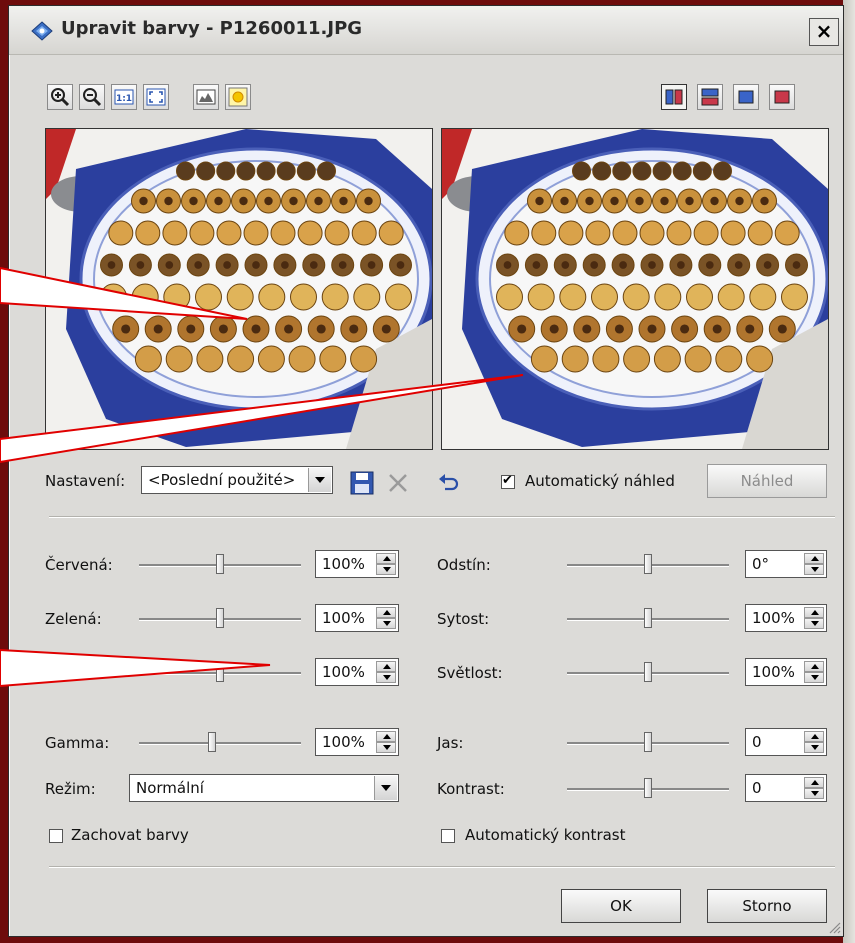  Describe the element at coordinates (135, 668) in the screenshot. I see `callout-pointer-sliders` at that location.